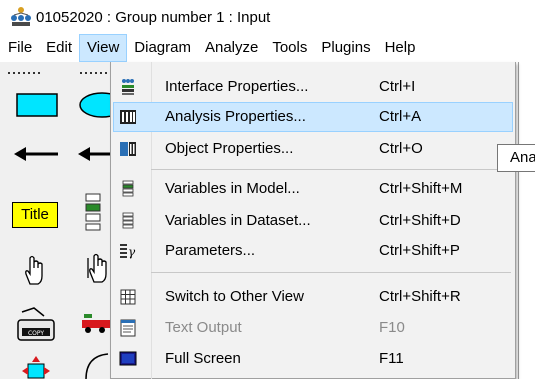 The height and width of the screenshot is (379, 535). I want to click on menu-item-shortcut: Ctrl+Shift+M, so click(421, 188).